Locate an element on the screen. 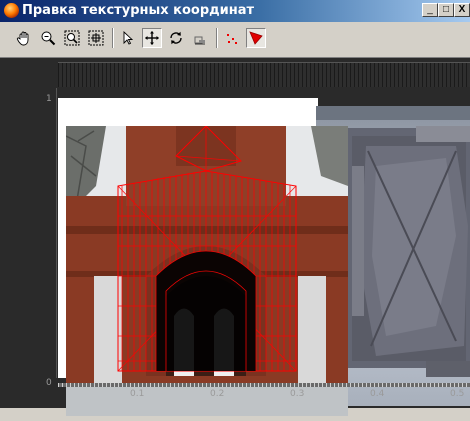  triangle-selection-icon is located at coordinates (256, 38).